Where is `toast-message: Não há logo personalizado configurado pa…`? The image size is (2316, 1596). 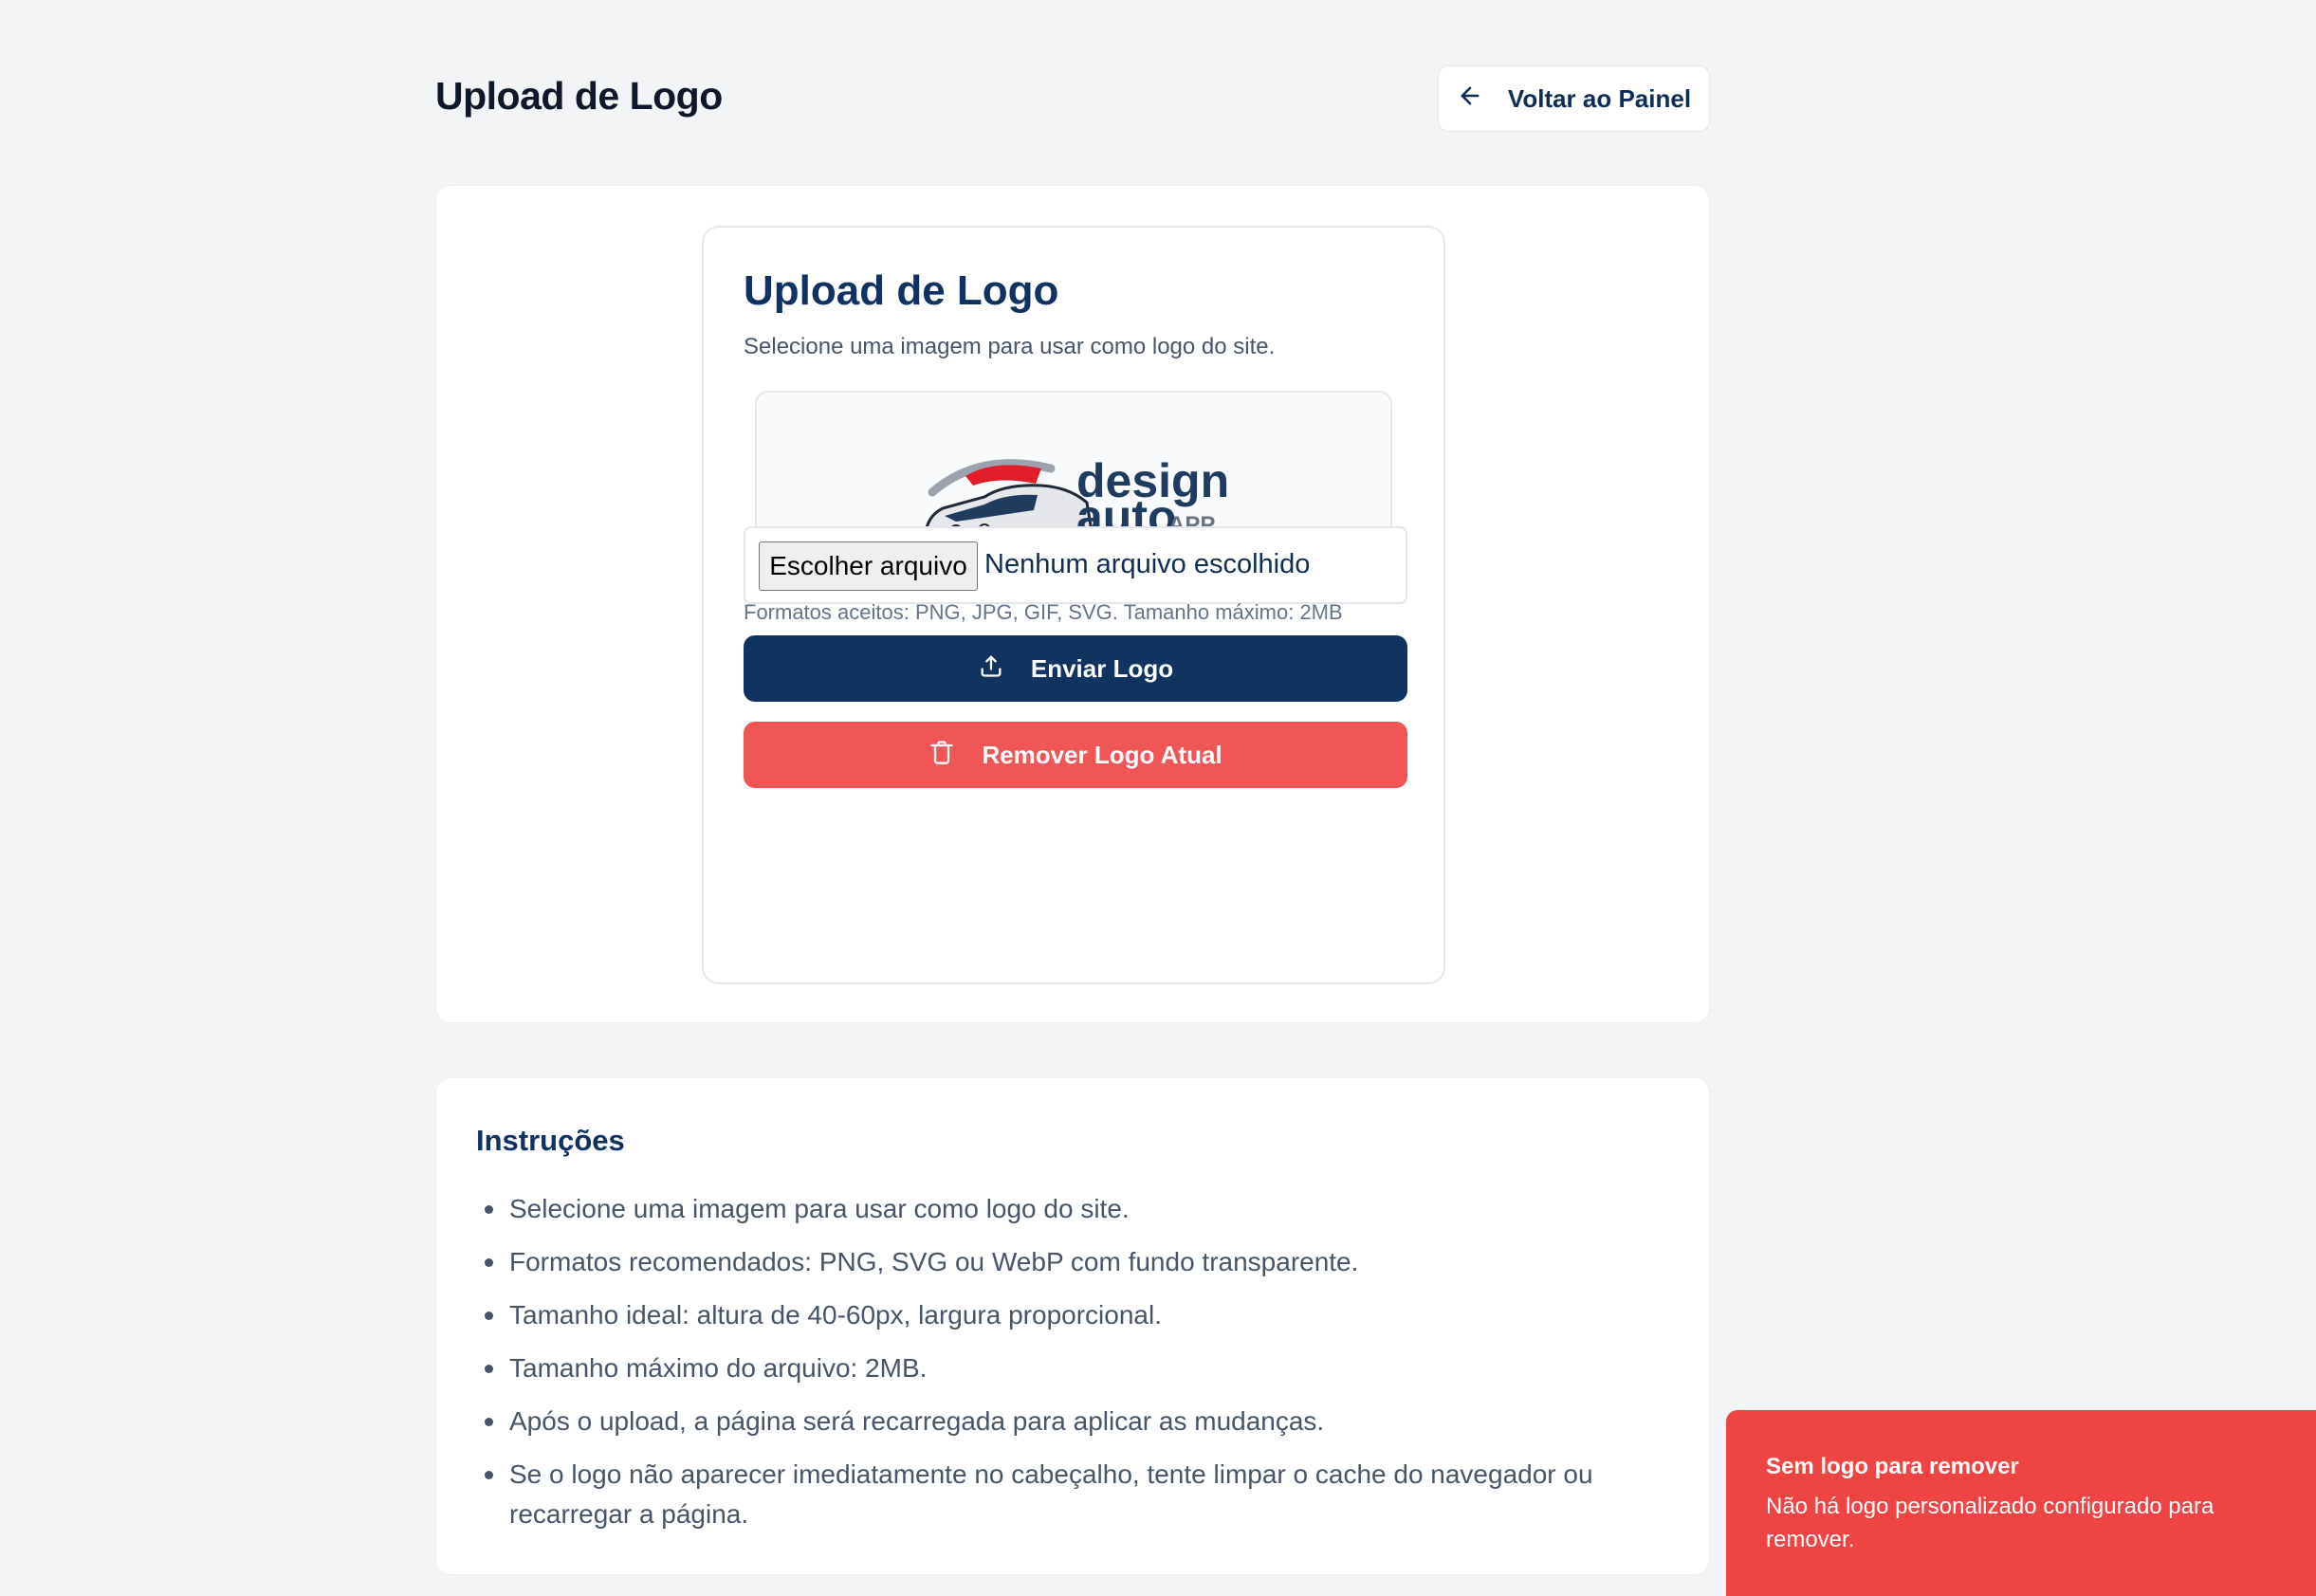
toast-message: Não há logo personalizado configurado pa… is located at coordinates (1990, 1523).